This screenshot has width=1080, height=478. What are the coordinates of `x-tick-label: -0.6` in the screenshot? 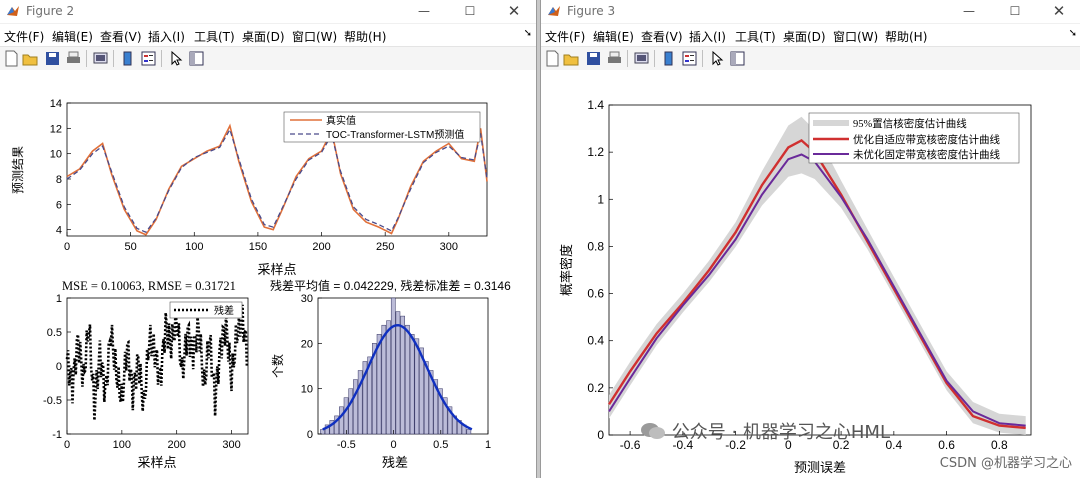 It's located at (630, 445).